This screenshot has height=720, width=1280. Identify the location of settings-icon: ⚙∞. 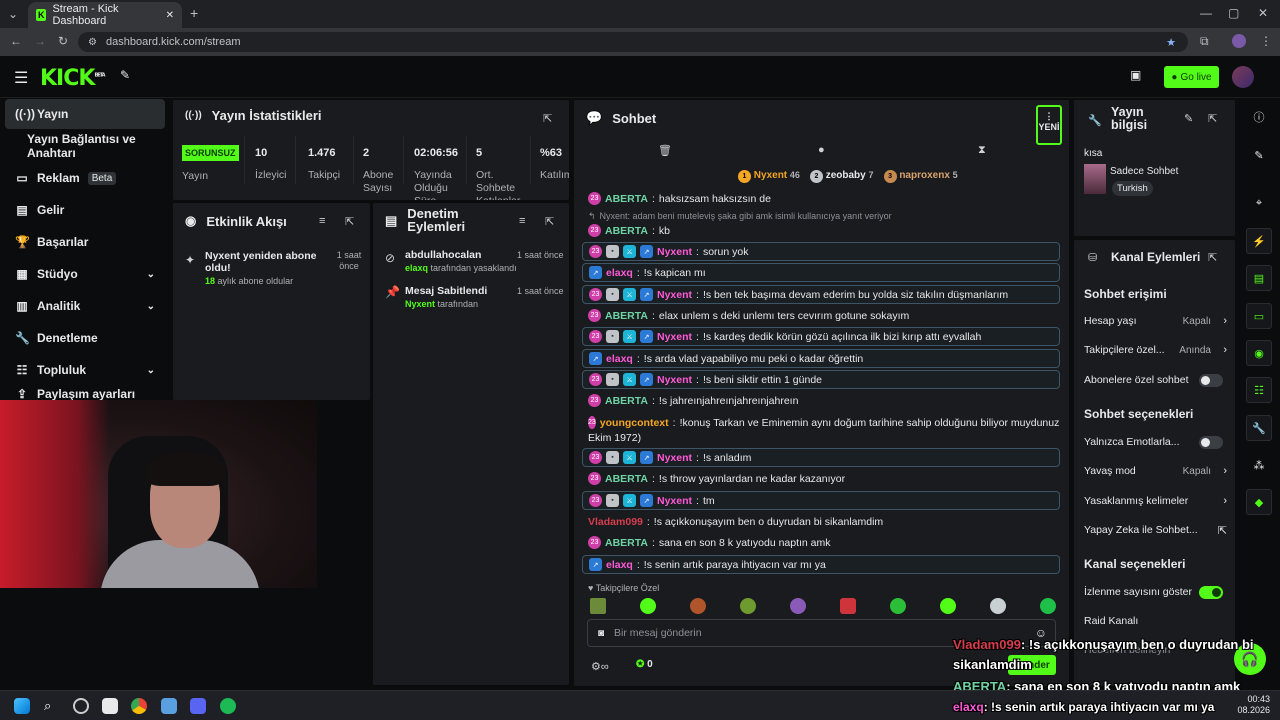
(600, 666).